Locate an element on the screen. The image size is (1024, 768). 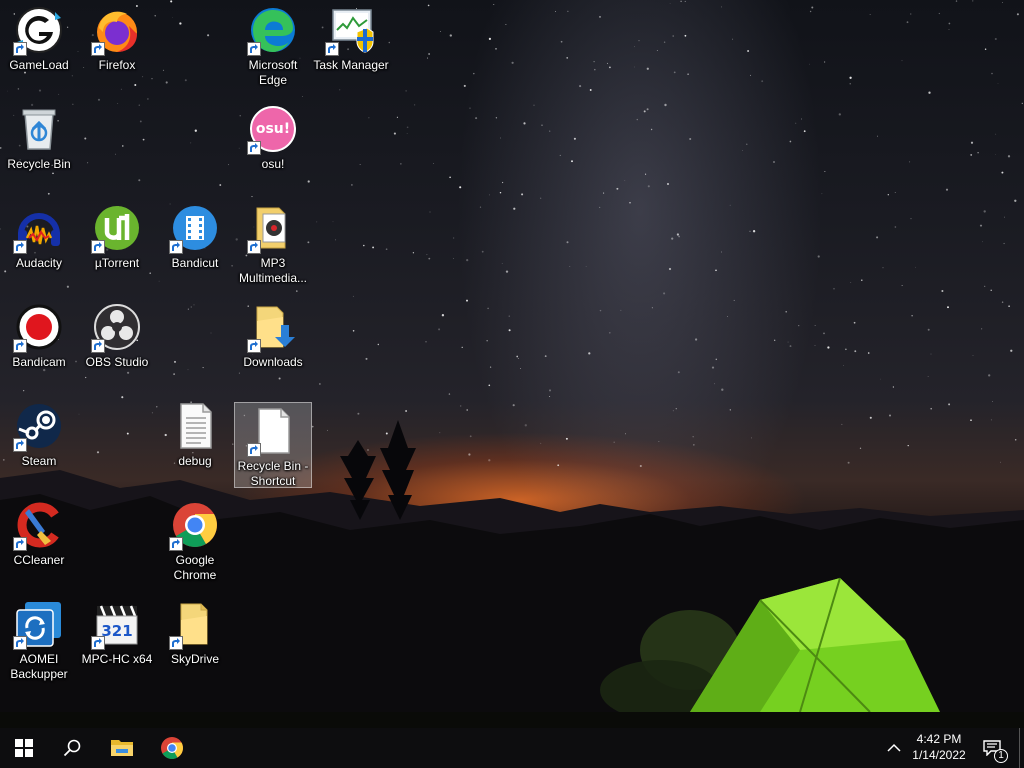
desktop-icon-bandicam: Bandicam is located at coordinates (39, 342).